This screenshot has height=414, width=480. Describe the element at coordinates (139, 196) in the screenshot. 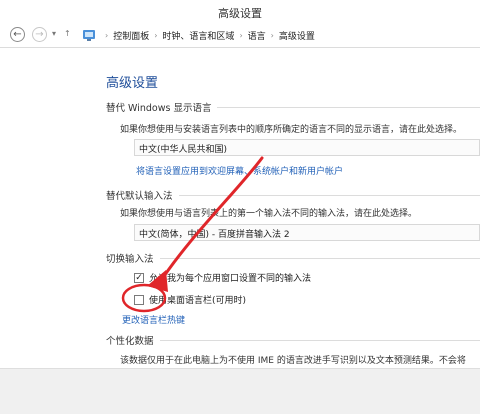

I see `section-heading: 替代默认输入法` at that location.